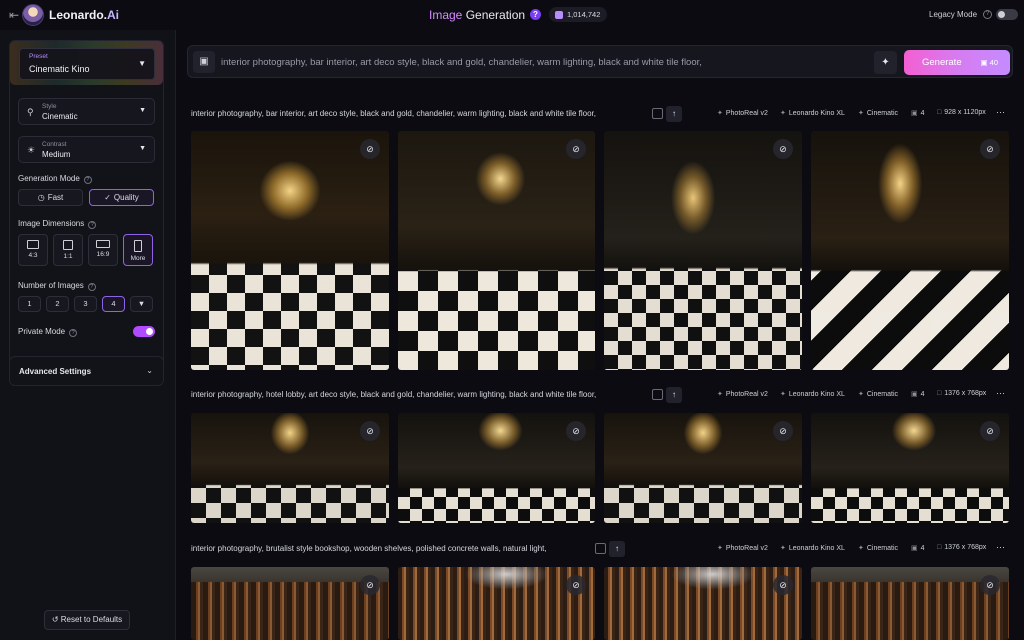 The width and height of the screenshot is (1024, 640). What do you see at coordinates (141, 304) in the screenshot?
I see `num-images-more-button: ▼` at bounding box center [141, 304].